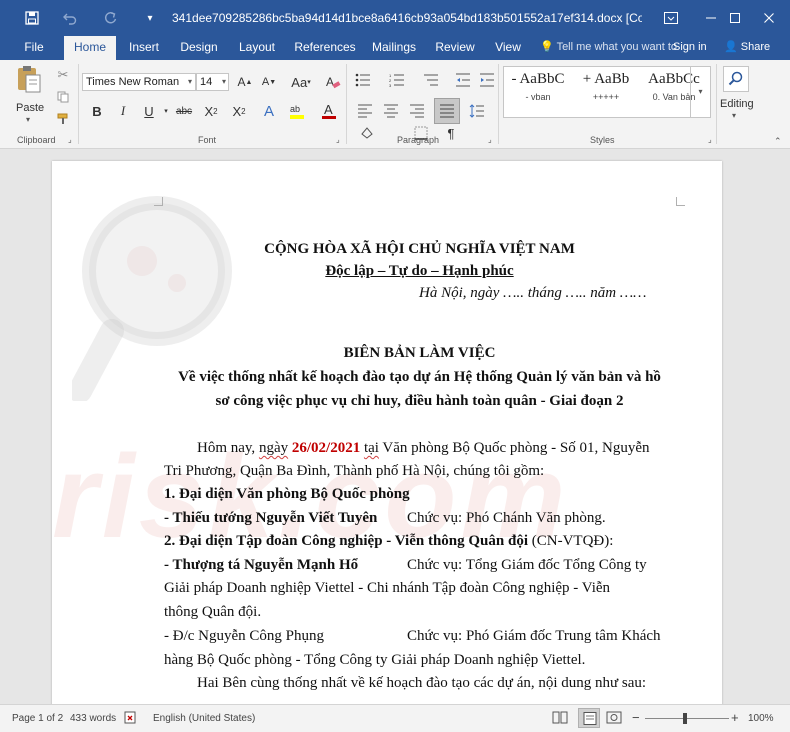 The image size is (790, 732). I want to click on font-group-label: Font, so click(207, 140).